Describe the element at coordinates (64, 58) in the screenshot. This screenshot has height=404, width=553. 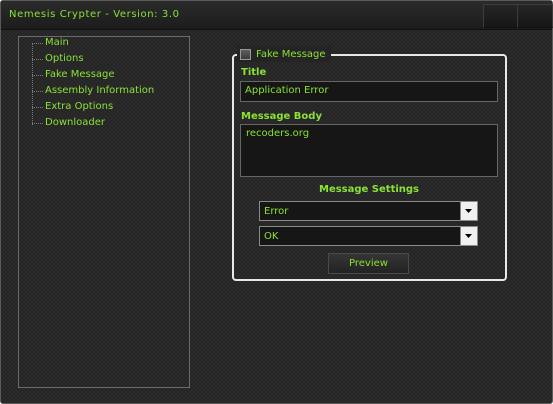
I see `nav-item-options: Options` at that location.